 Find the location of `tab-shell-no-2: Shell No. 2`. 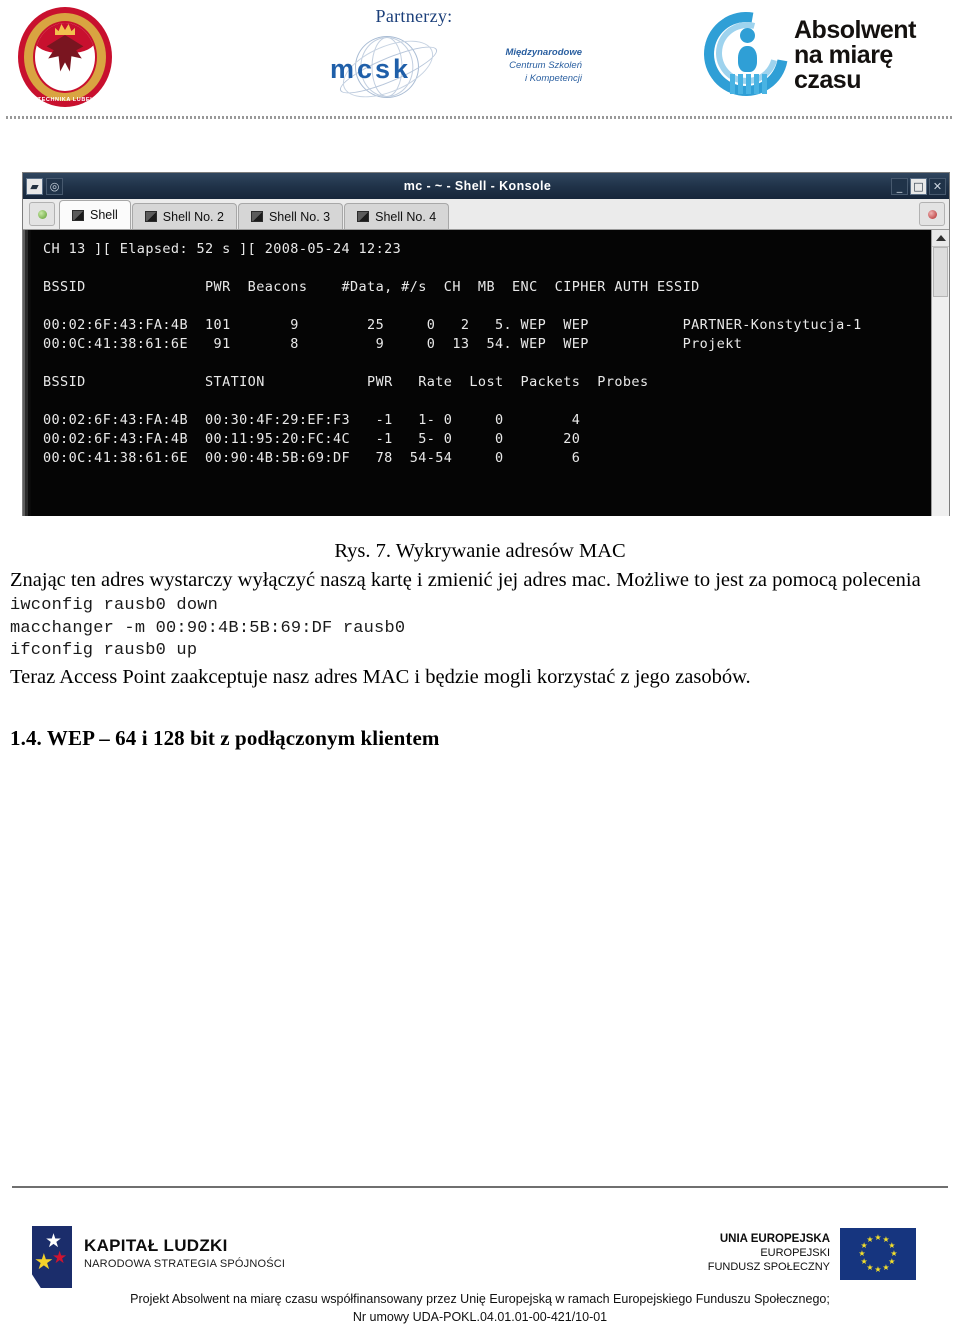

tab-shell-no-2: Shell No. 2 is located at coordinates (184, 216).